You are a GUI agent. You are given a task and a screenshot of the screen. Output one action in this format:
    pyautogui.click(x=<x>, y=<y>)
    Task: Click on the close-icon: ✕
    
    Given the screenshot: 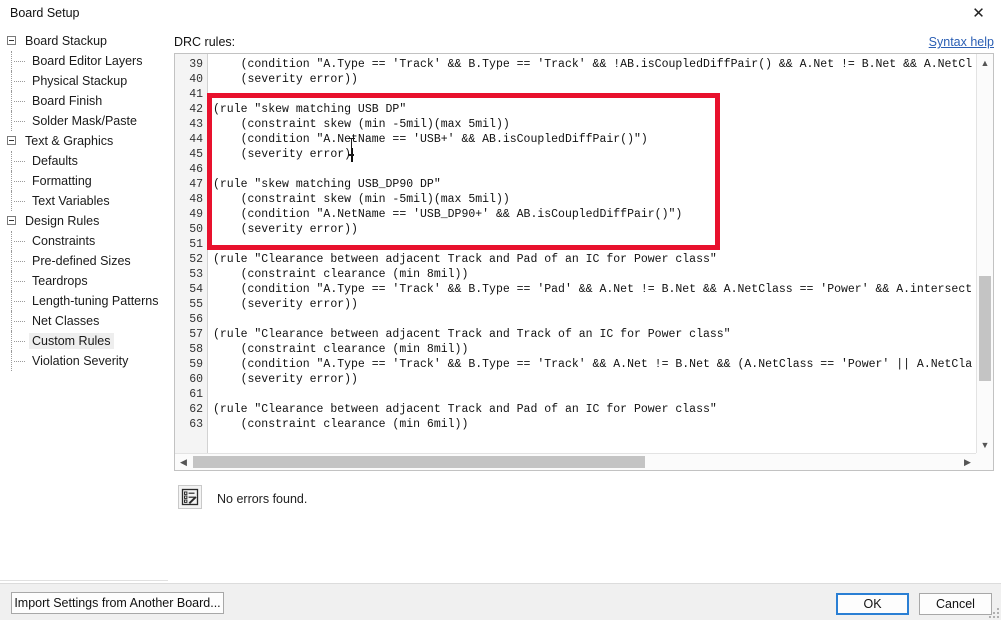 What is the action you would take?
    pyautogui.click(x=978, y=13)
    